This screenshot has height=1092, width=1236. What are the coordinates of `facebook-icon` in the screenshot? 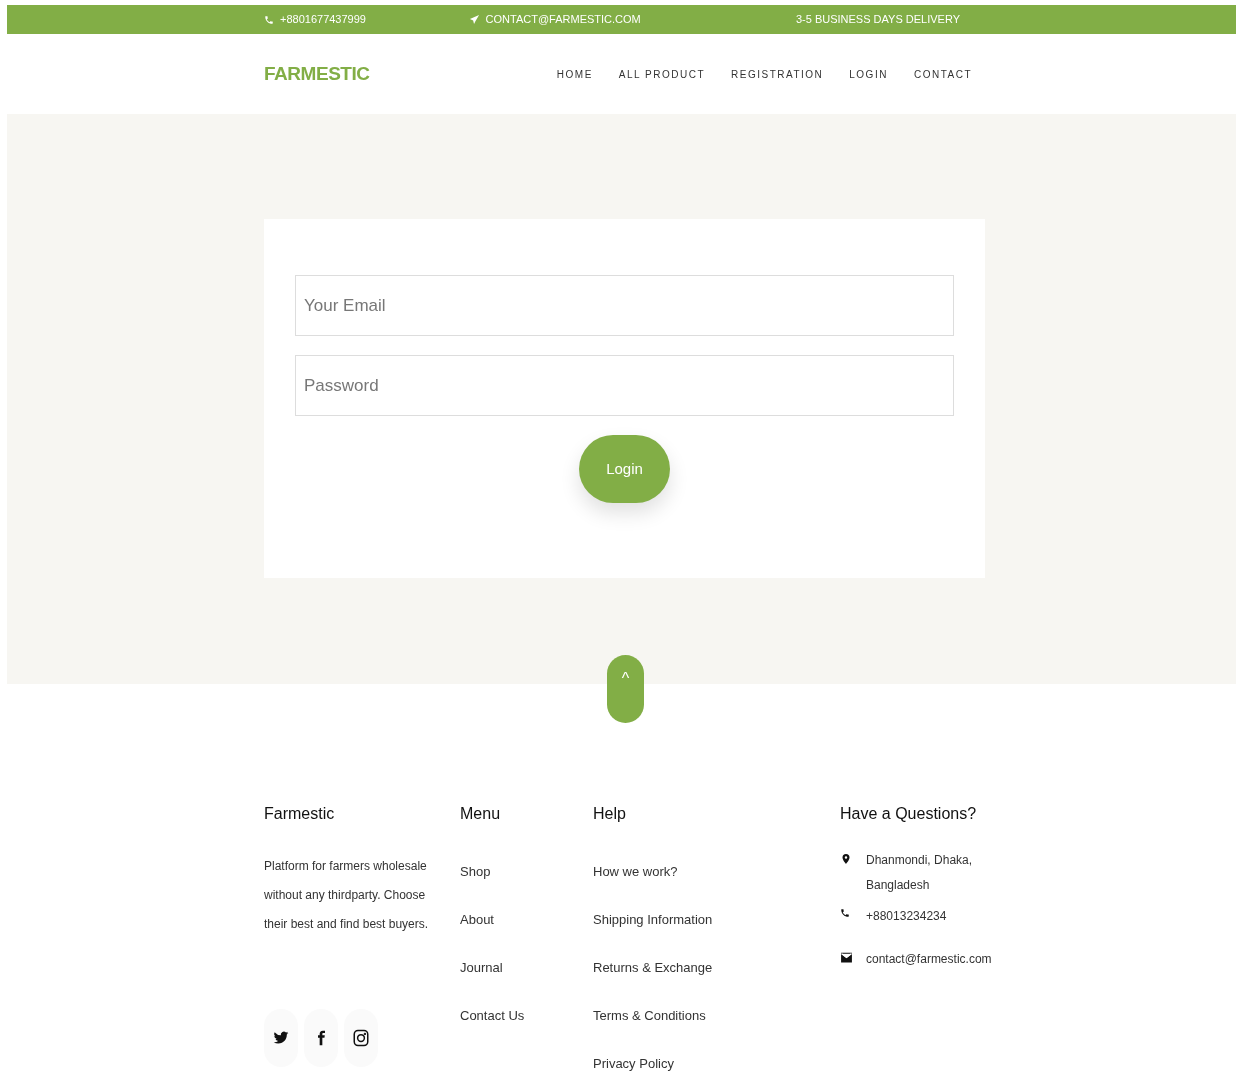 It's located at (321, 1038).